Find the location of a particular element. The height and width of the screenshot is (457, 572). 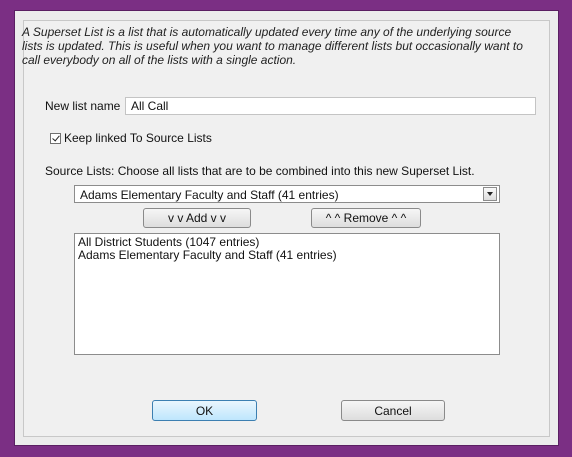

add-button: v v Add v v is located at coordinates (197, 218).